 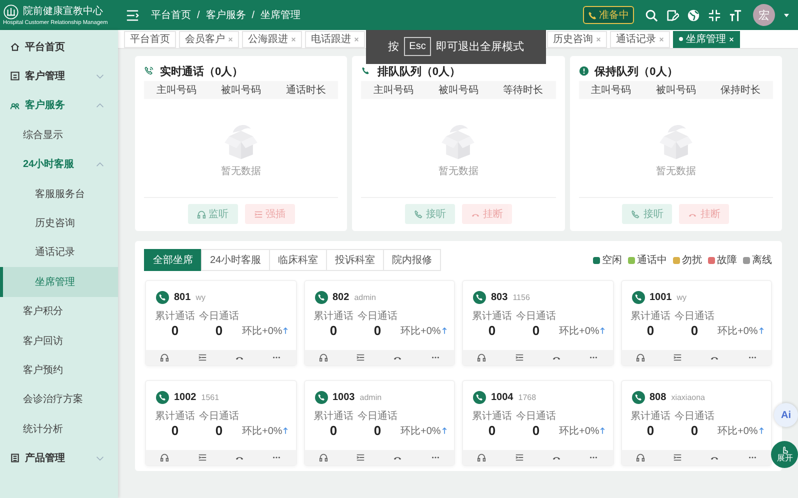 What do you see at coordinates (298, 260) in the screenshot?
I see `group-tab: 临床科室` at bounding box center [298, 260].